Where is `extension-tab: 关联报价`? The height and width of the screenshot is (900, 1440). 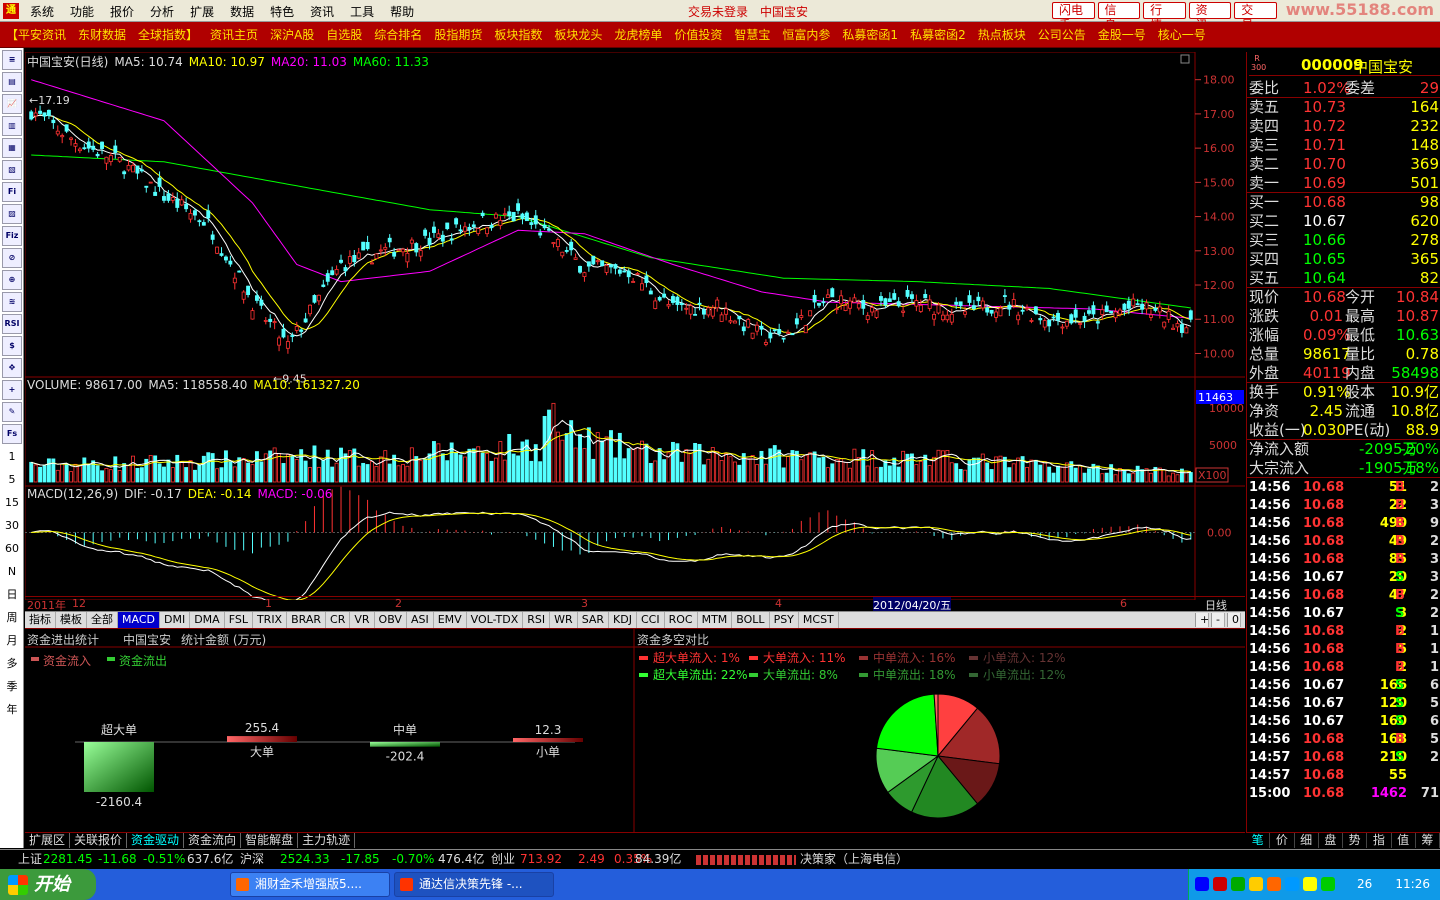 extension-tab: 关联报价 is located at coordinates (99, 840).